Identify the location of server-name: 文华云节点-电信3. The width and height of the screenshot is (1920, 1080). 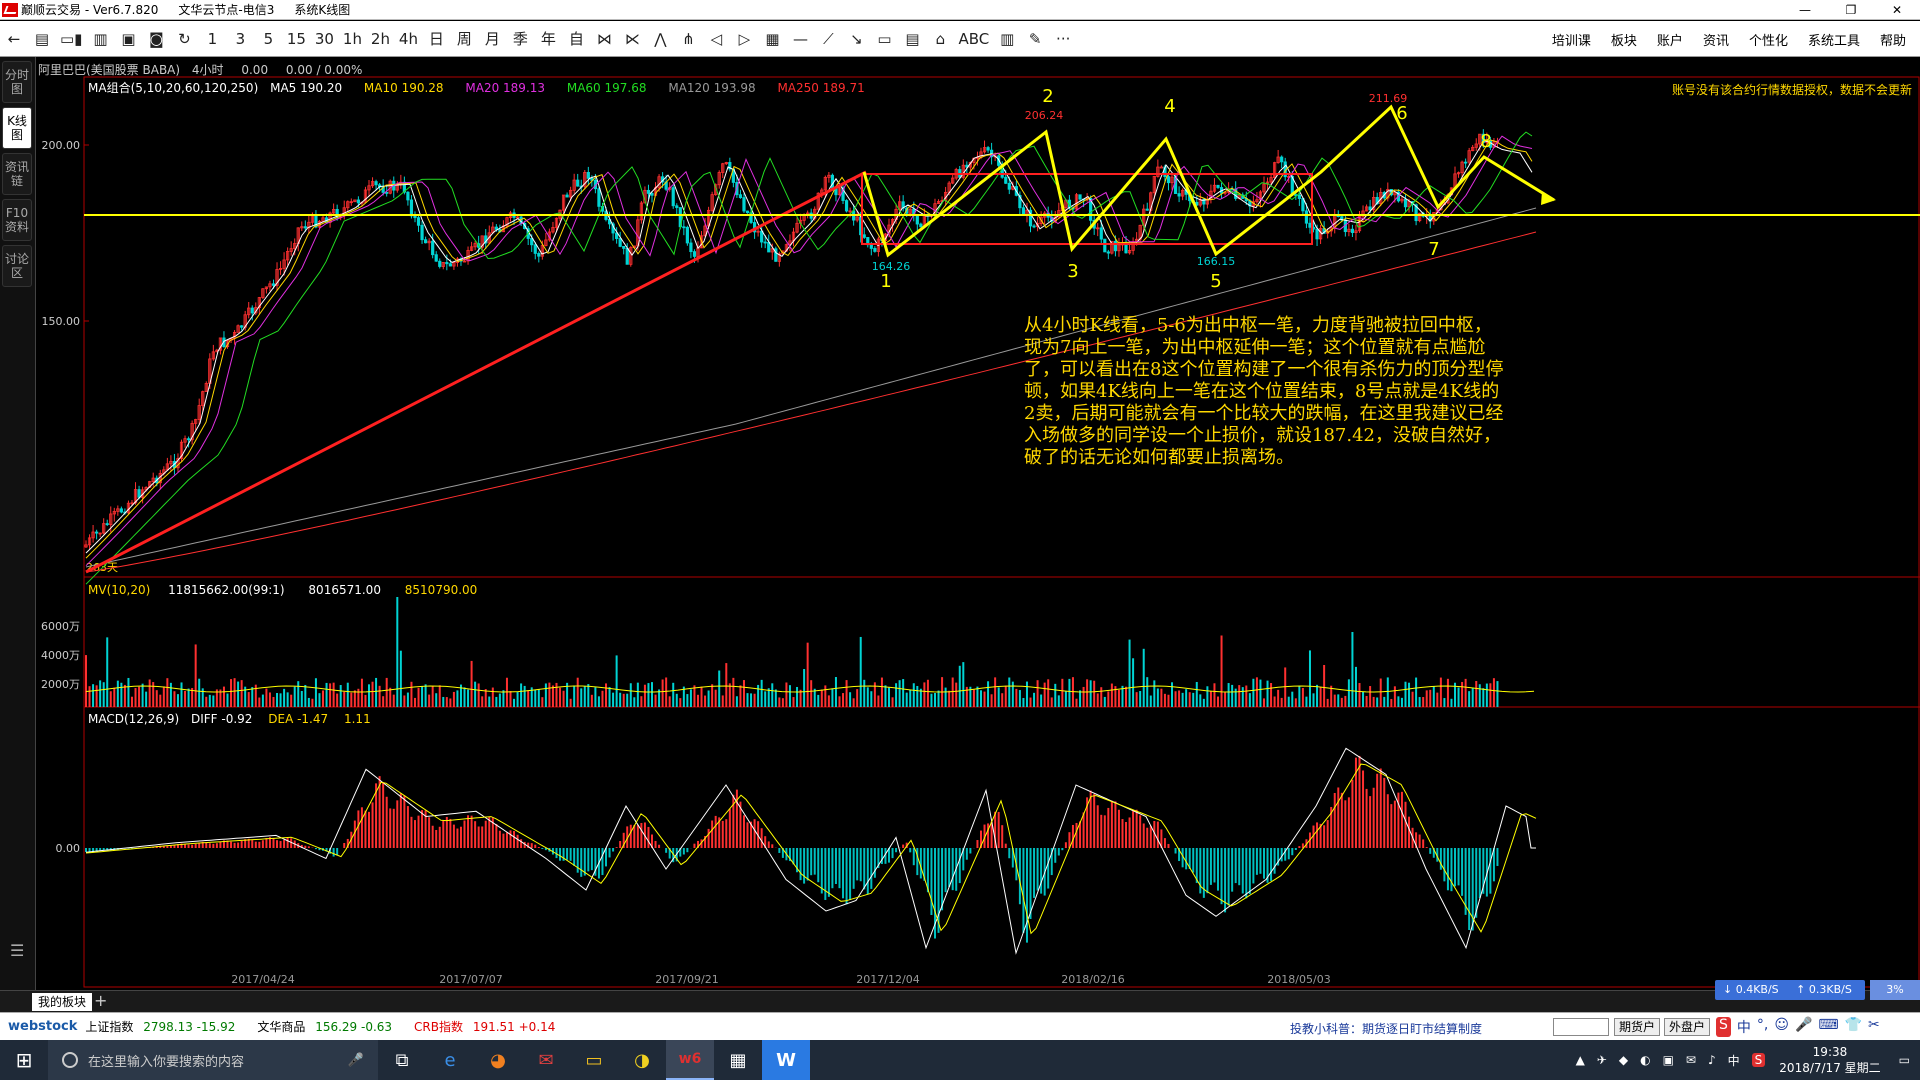
(226, 9).